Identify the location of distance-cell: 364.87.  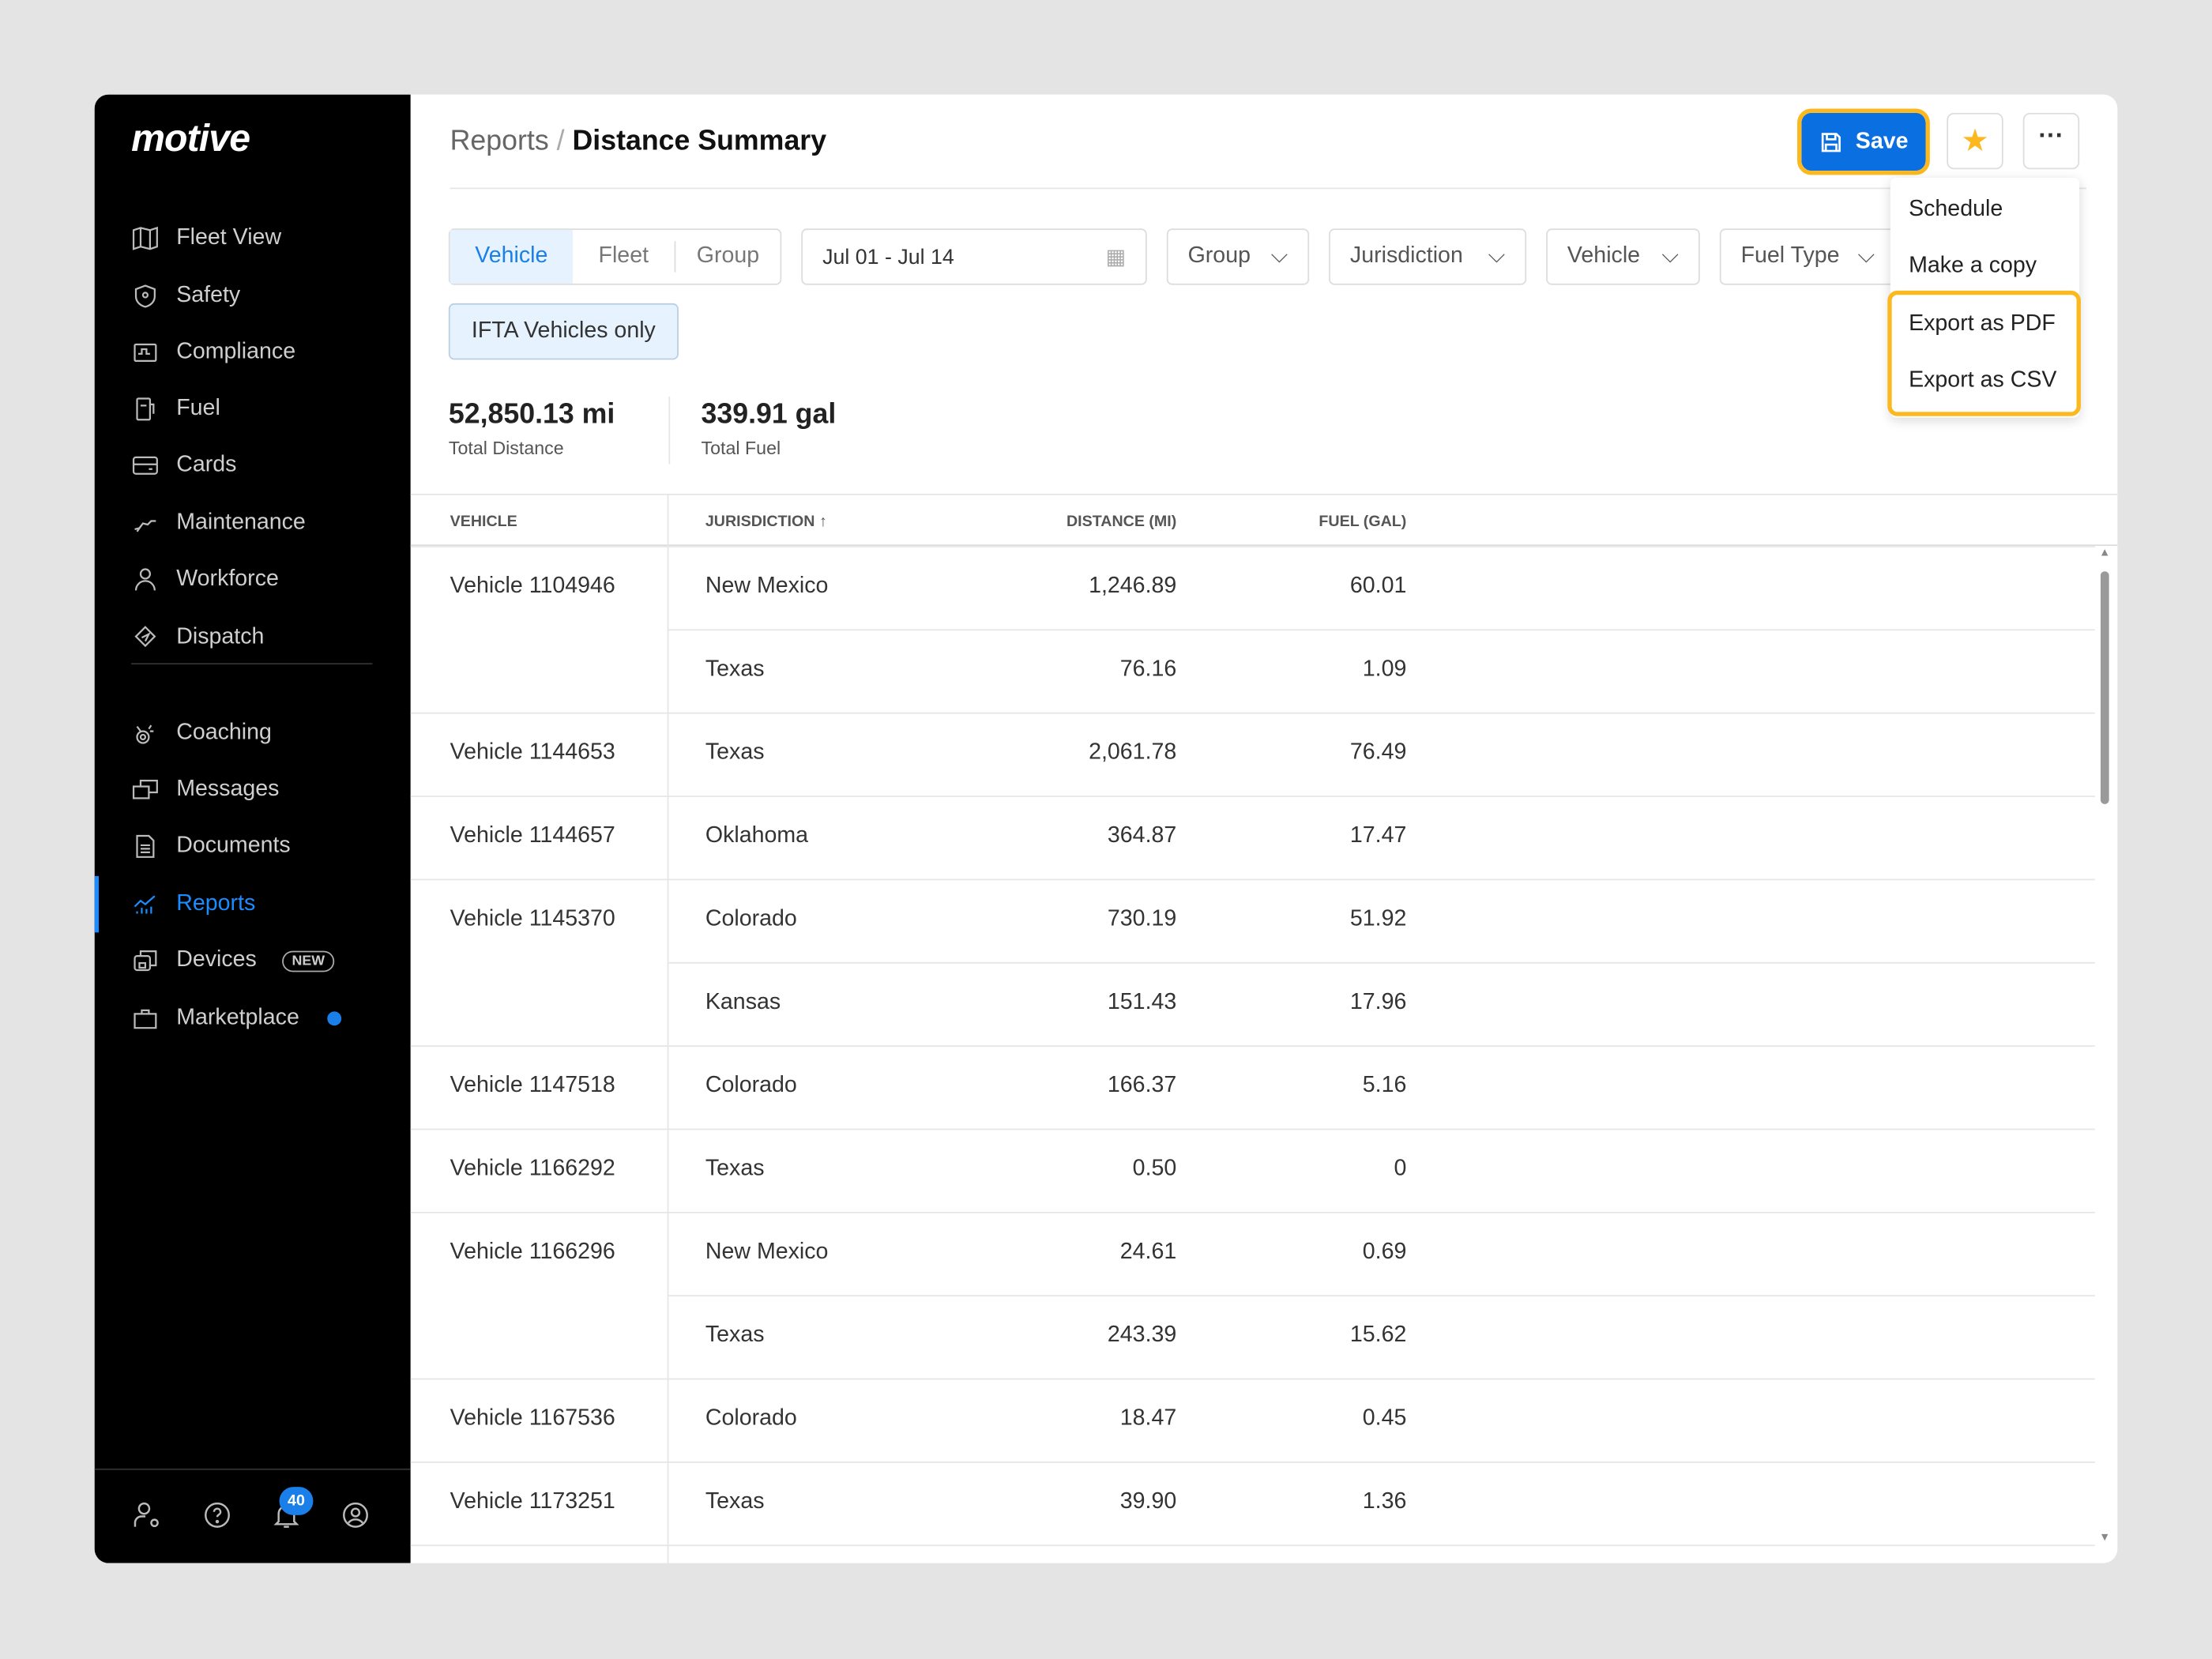
(1142, 836).